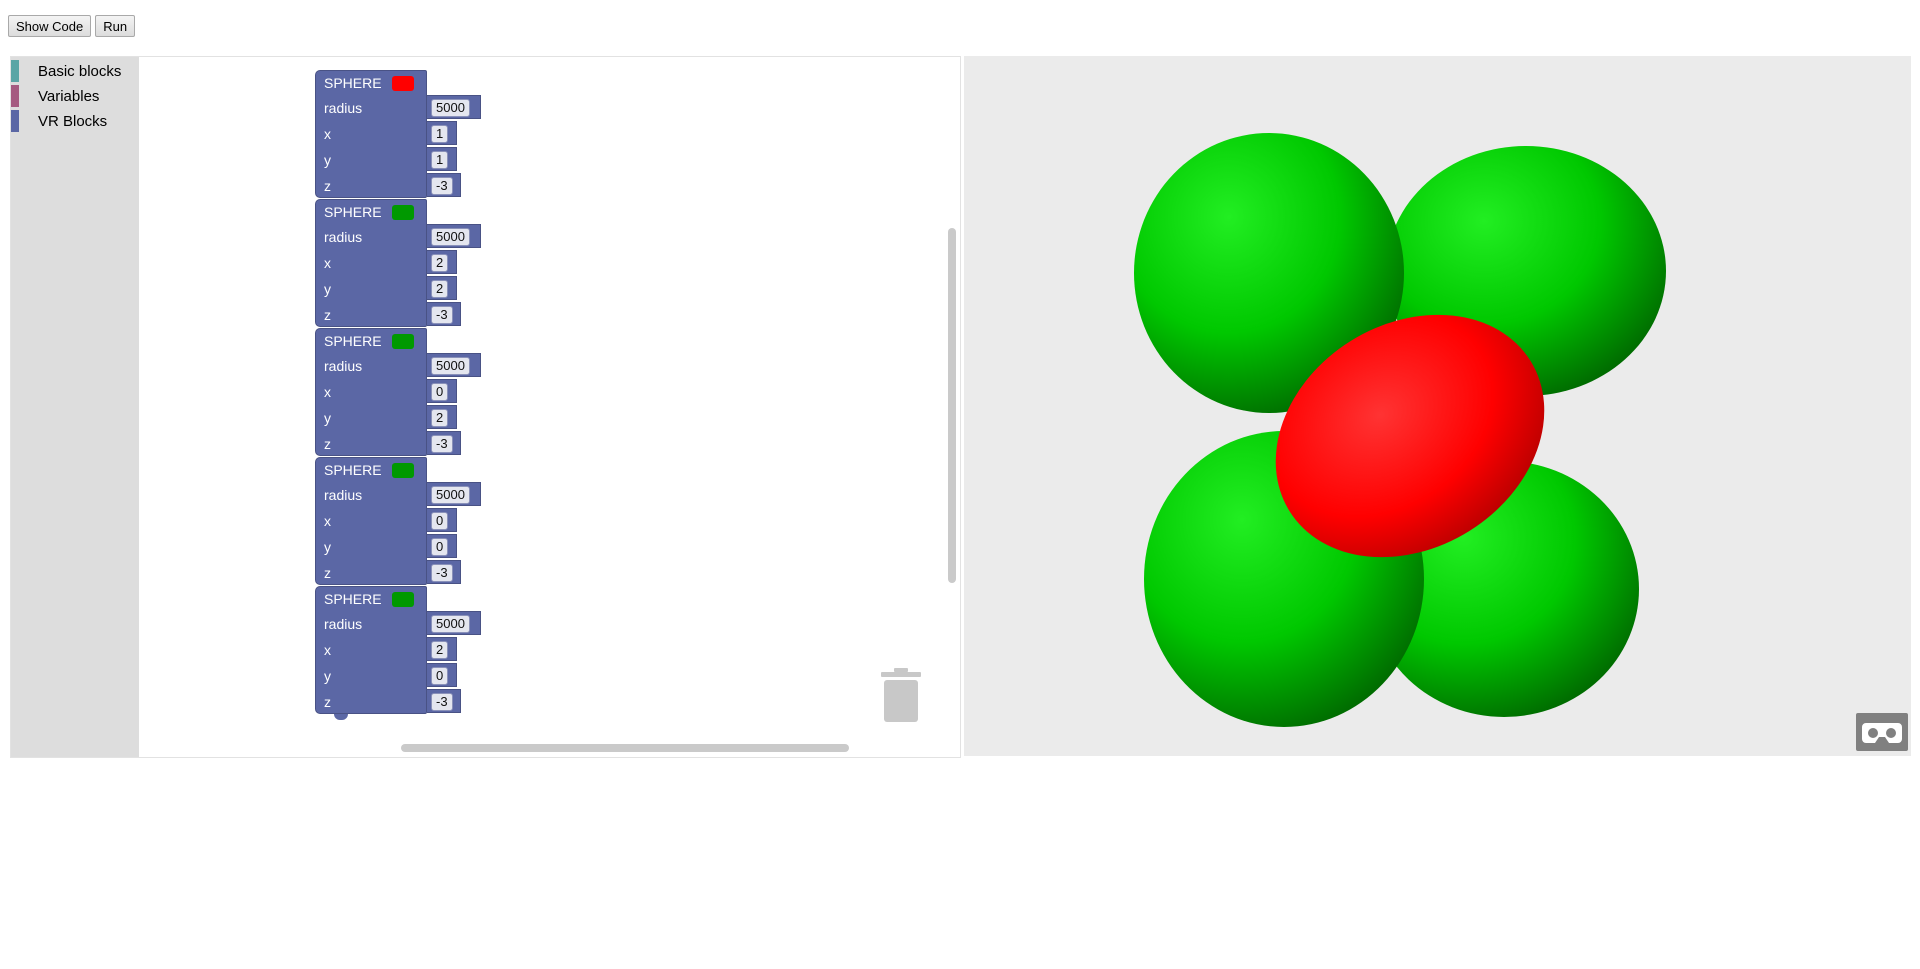 The height and width of the screenshot is (969, 1920). I want to click on category-label: VR Blocks, so click(73, 121).